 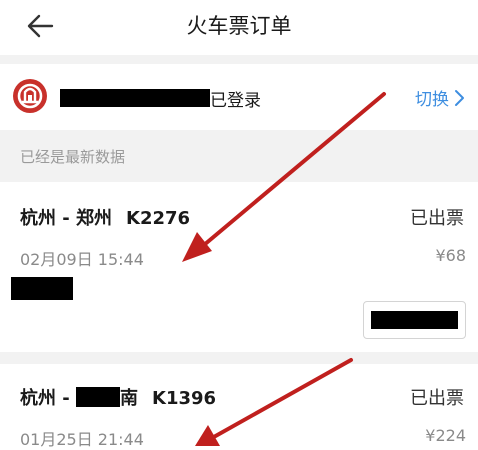 I want to click on route-stations: 杭州 -, so click(x=48, y=398).